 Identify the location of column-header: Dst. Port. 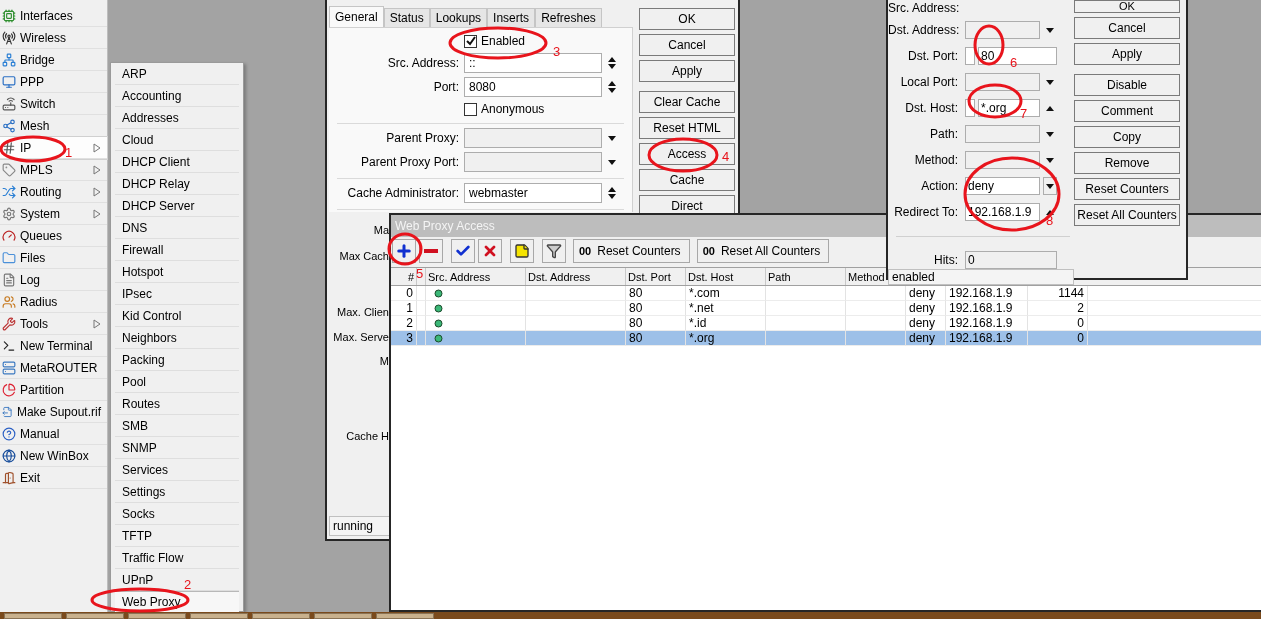
(656, 276).